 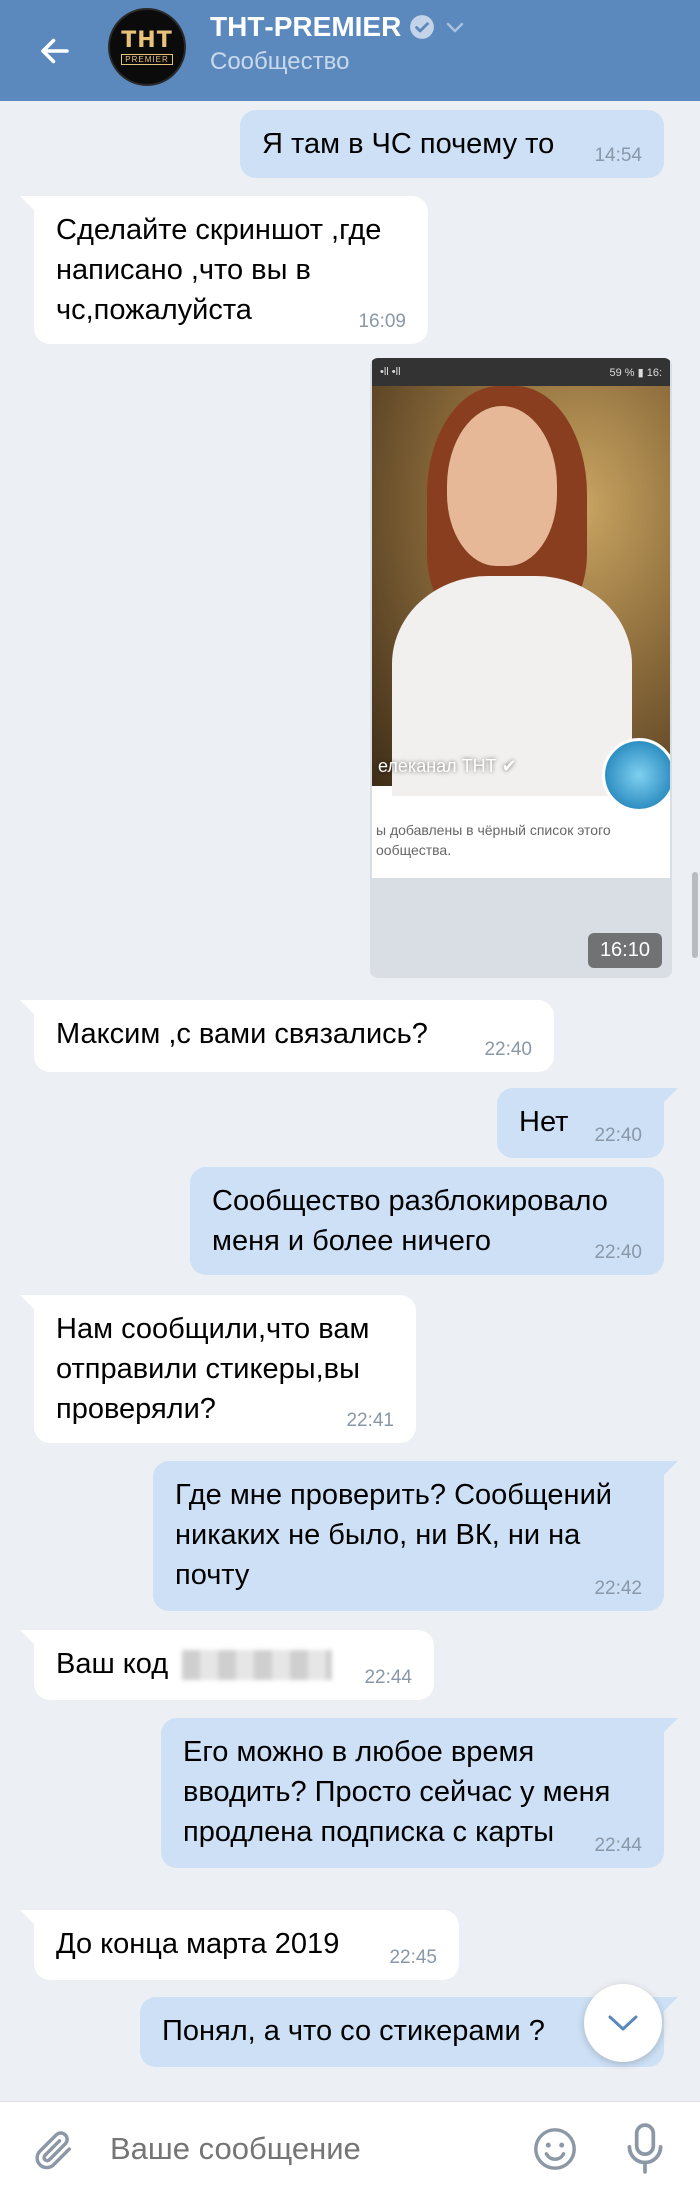 What do you see at coordinates (624, 950) in the screenshot?
I see `message-time: 16:10` at bounding box center [624, 950].